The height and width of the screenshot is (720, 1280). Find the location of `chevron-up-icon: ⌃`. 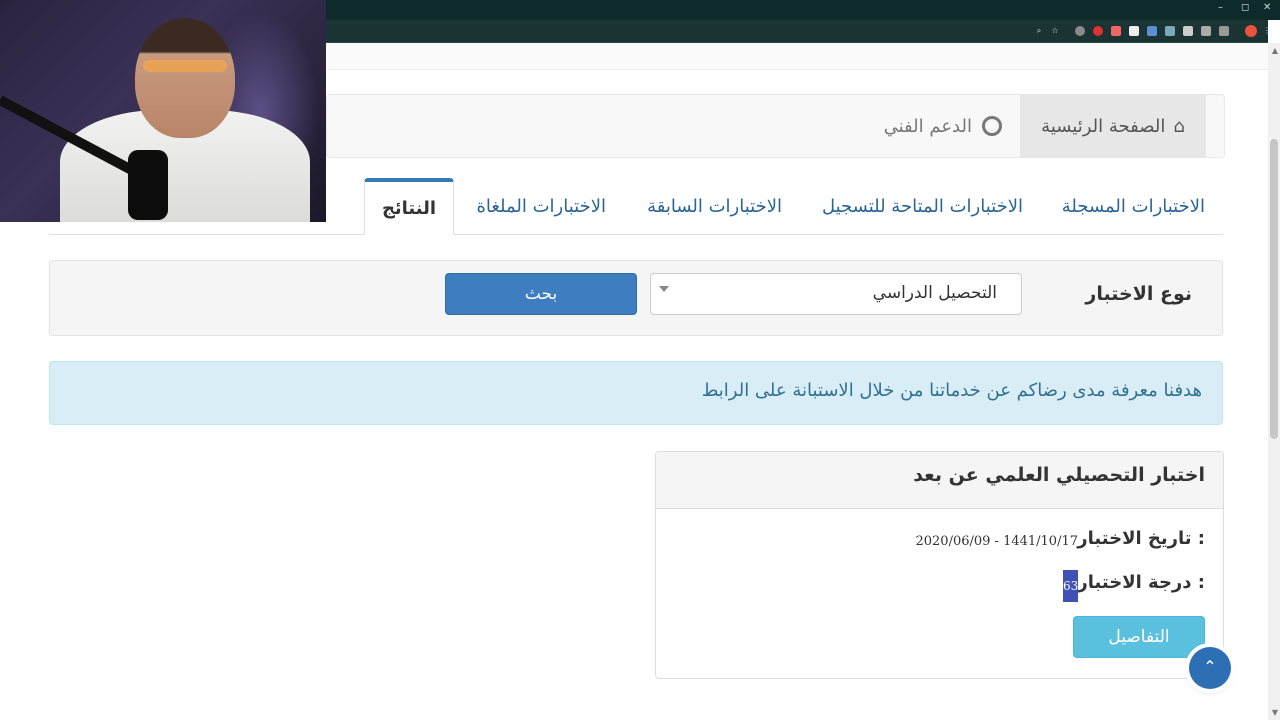

chevron-up-icon: ⌃ is located at coordinates (1210, 666).